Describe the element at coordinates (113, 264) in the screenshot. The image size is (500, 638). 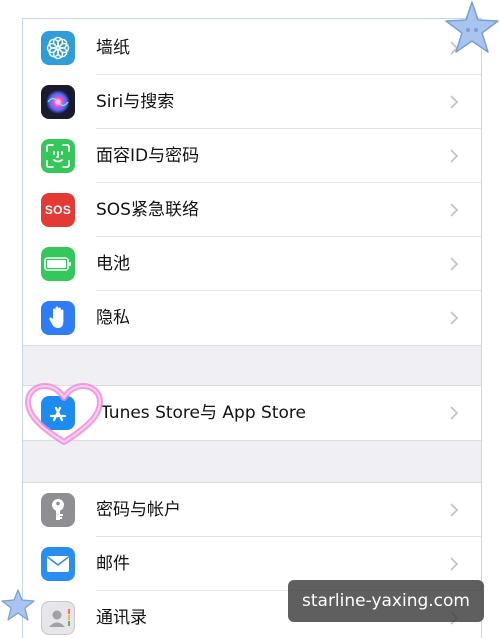
I see `settings-row-label: 电池` at that location.